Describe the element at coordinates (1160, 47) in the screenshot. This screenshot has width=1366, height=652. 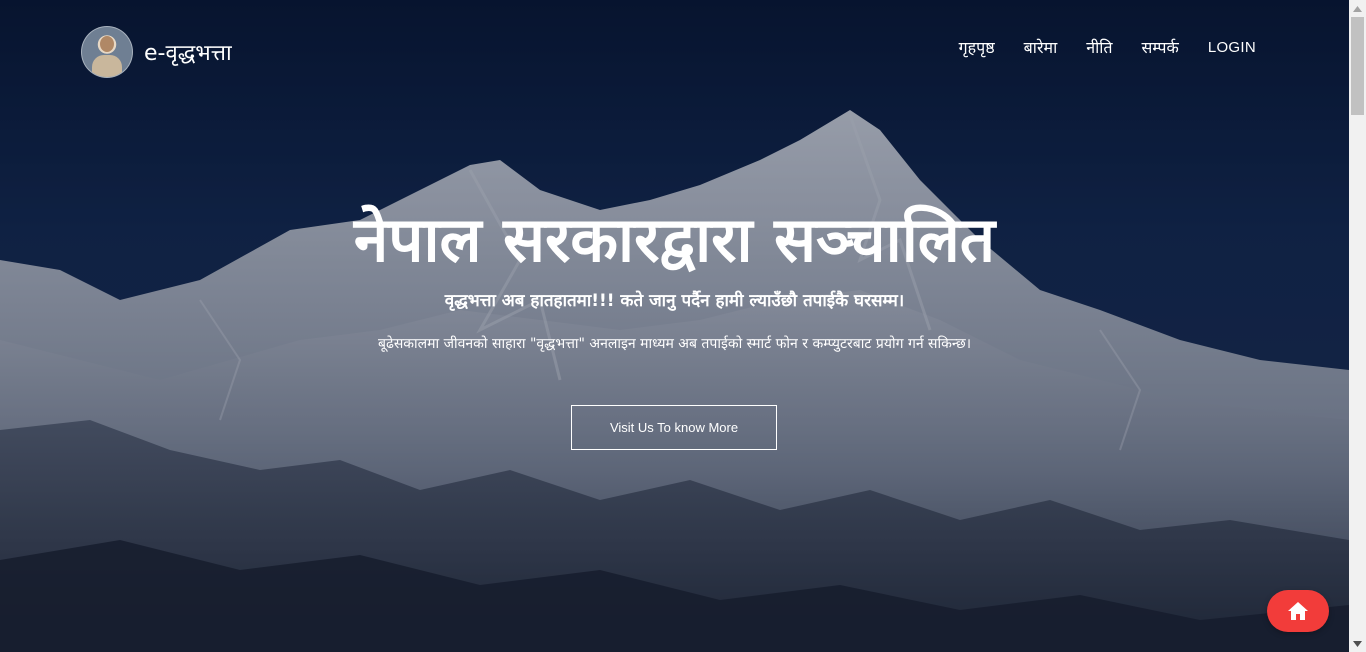
I see `nav-item-contact: सम्पर्क` at that location.